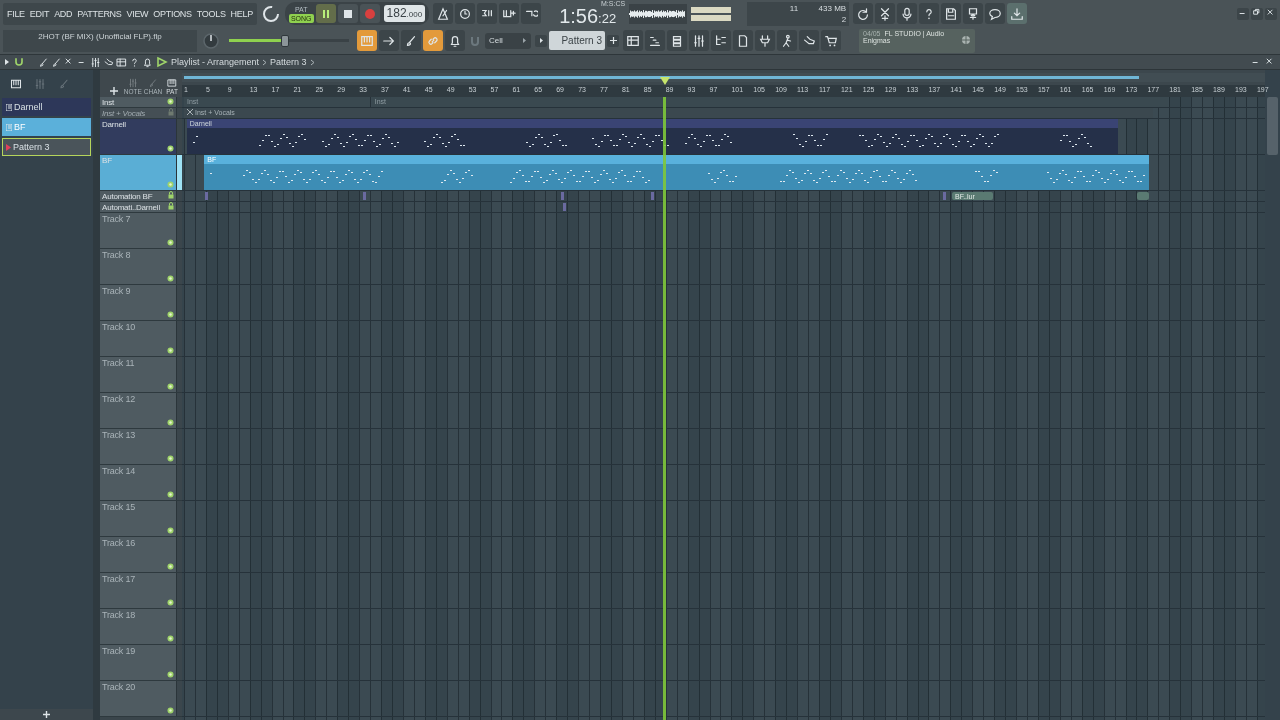 This screenshot has width=1280, height=720. Describe the element at coordinates (1271, 13) in the screenshot. I see `close-button` at that location.